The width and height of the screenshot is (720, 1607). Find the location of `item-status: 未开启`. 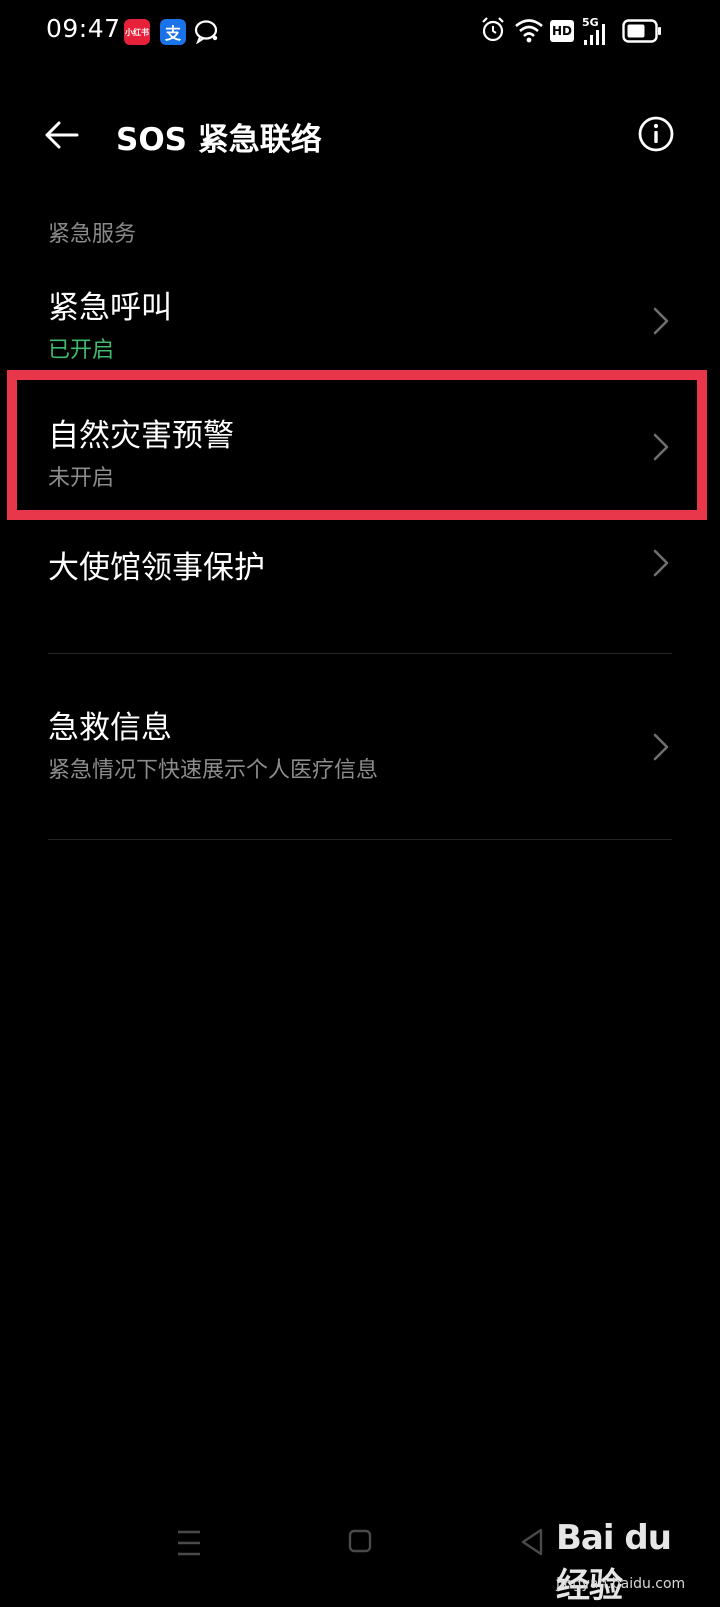

item-status: 未开启 is located at coordinates (81, 478).